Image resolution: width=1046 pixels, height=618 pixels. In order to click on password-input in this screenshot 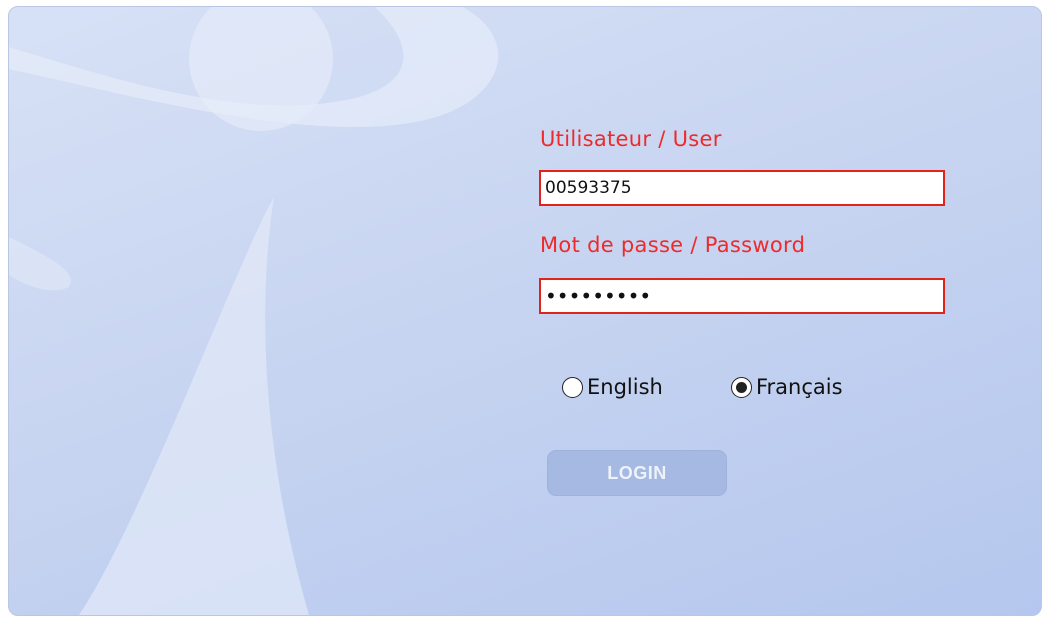, I will do `click(742, 296)`.